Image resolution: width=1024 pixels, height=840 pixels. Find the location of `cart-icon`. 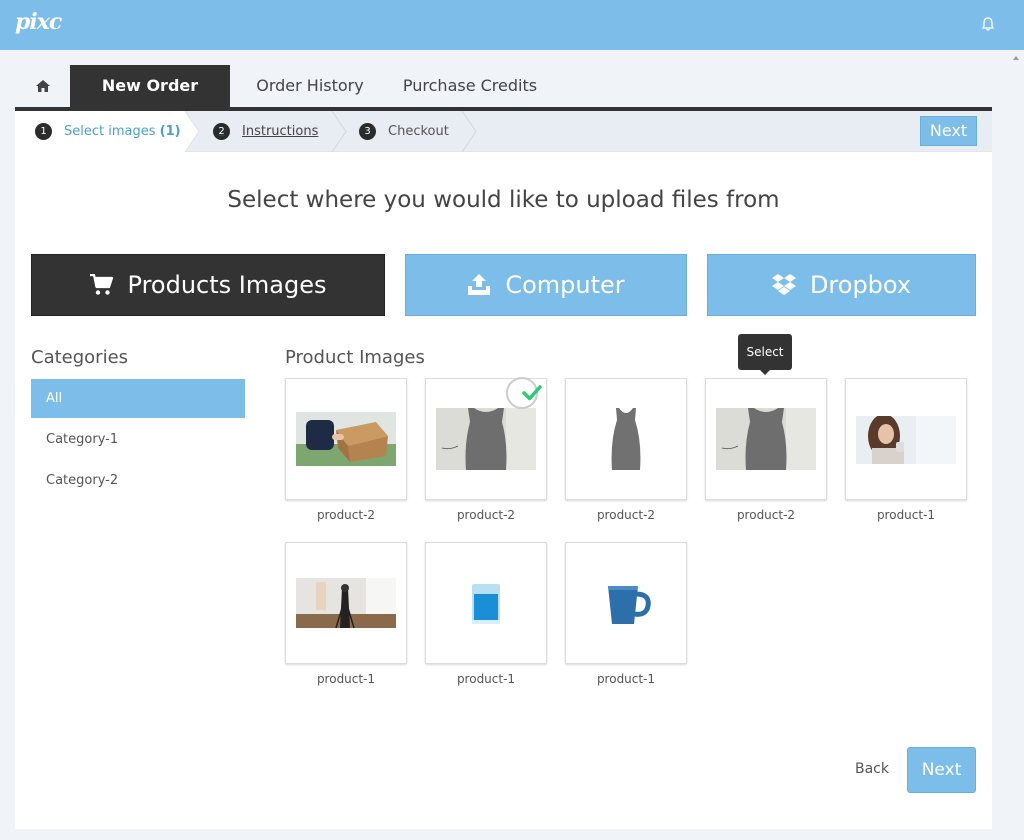

cart-icon is located at coordinates (101, 284).